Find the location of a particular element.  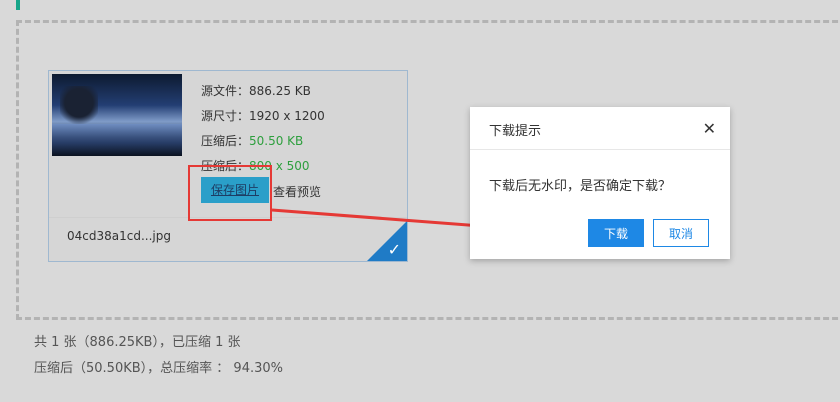

cancel-button: 取消 is located at coordinates (681, 233).